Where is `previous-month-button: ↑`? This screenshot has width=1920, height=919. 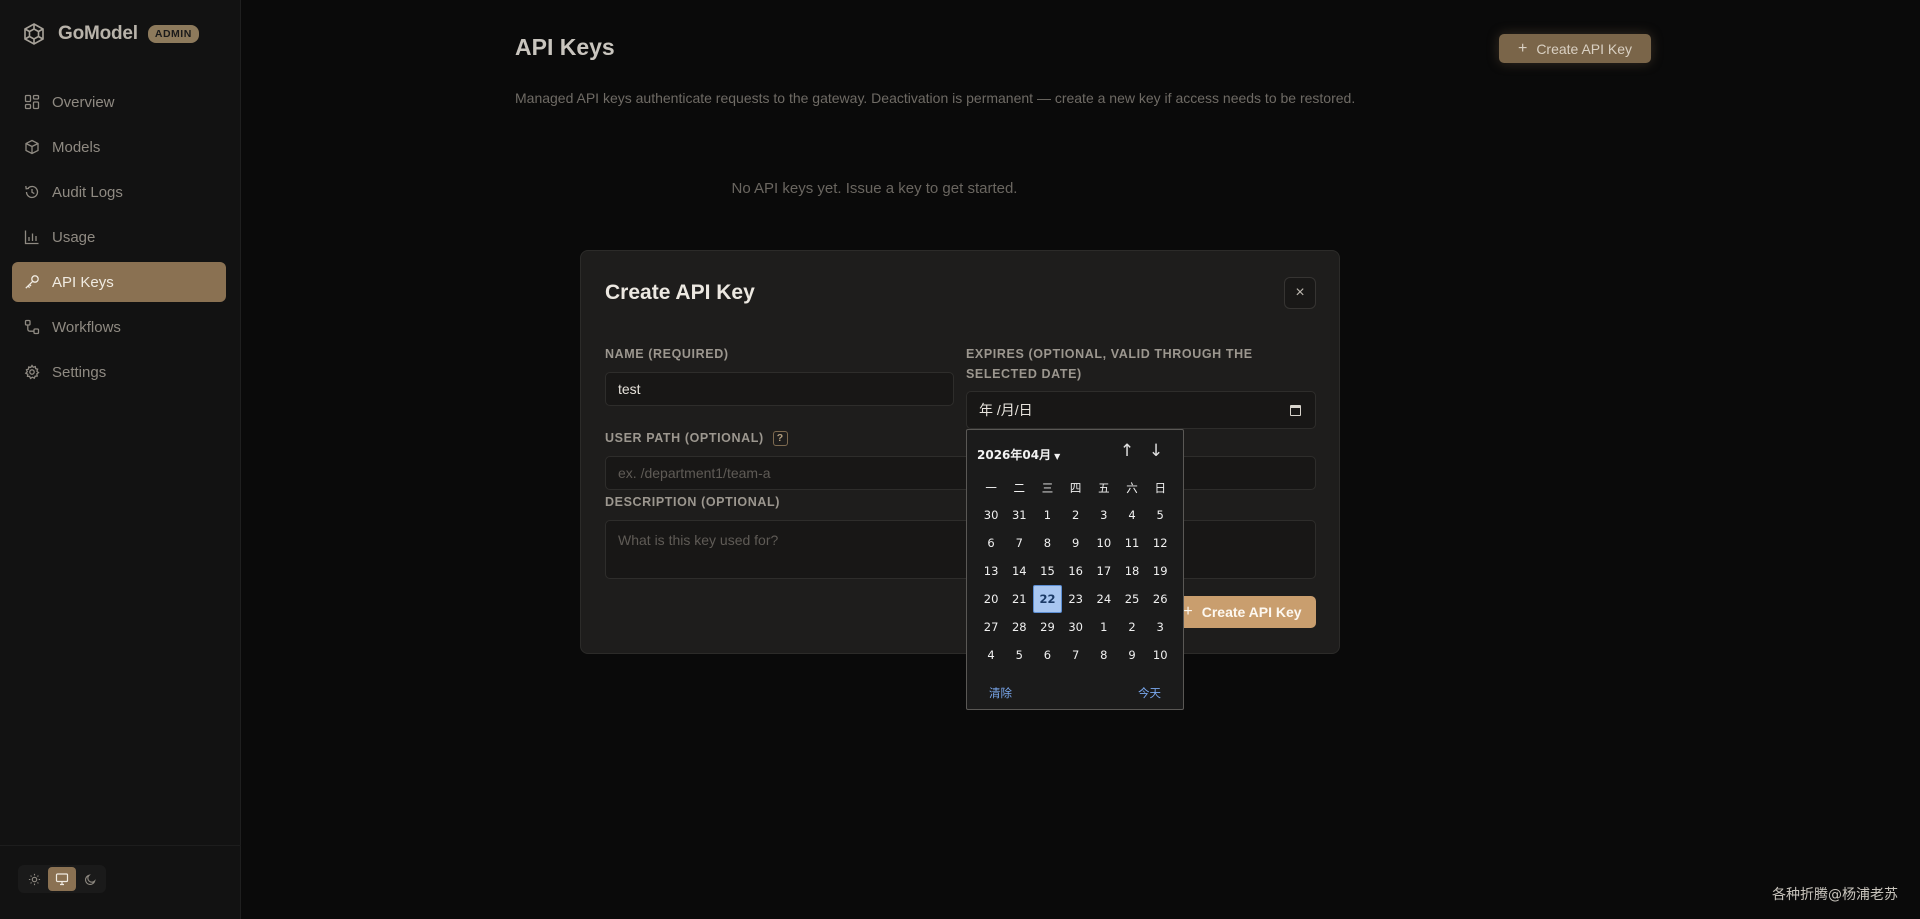
previous-month-button: ↑ is located at coordinates (1127, 451).